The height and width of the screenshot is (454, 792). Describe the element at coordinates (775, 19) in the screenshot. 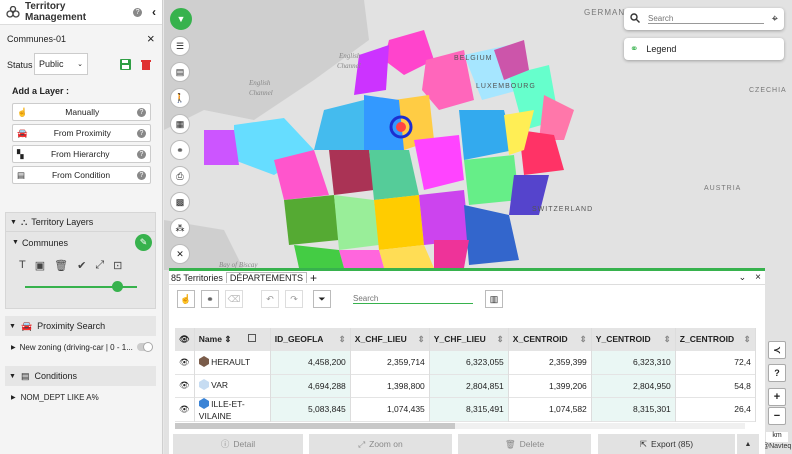

I see `locate-icon: ⌖` at that location.